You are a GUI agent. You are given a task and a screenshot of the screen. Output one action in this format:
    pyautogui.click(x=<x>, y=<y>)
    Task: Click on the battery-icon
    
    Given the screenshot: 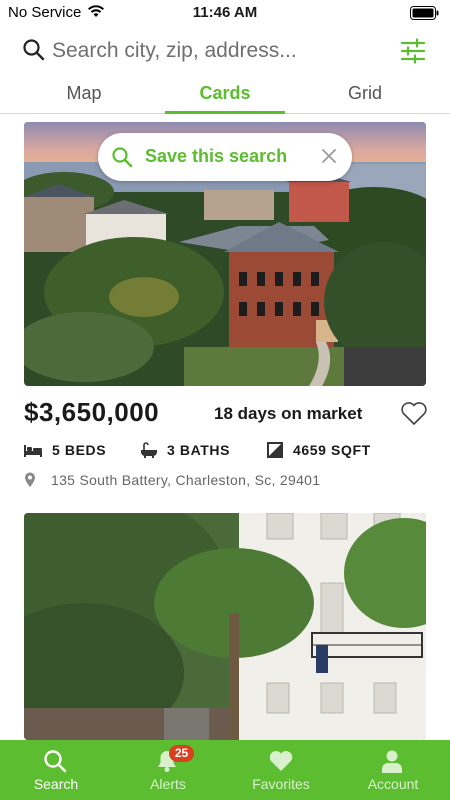 What is the action you would take?
    pyautogui.click(x=425, y=15)
    